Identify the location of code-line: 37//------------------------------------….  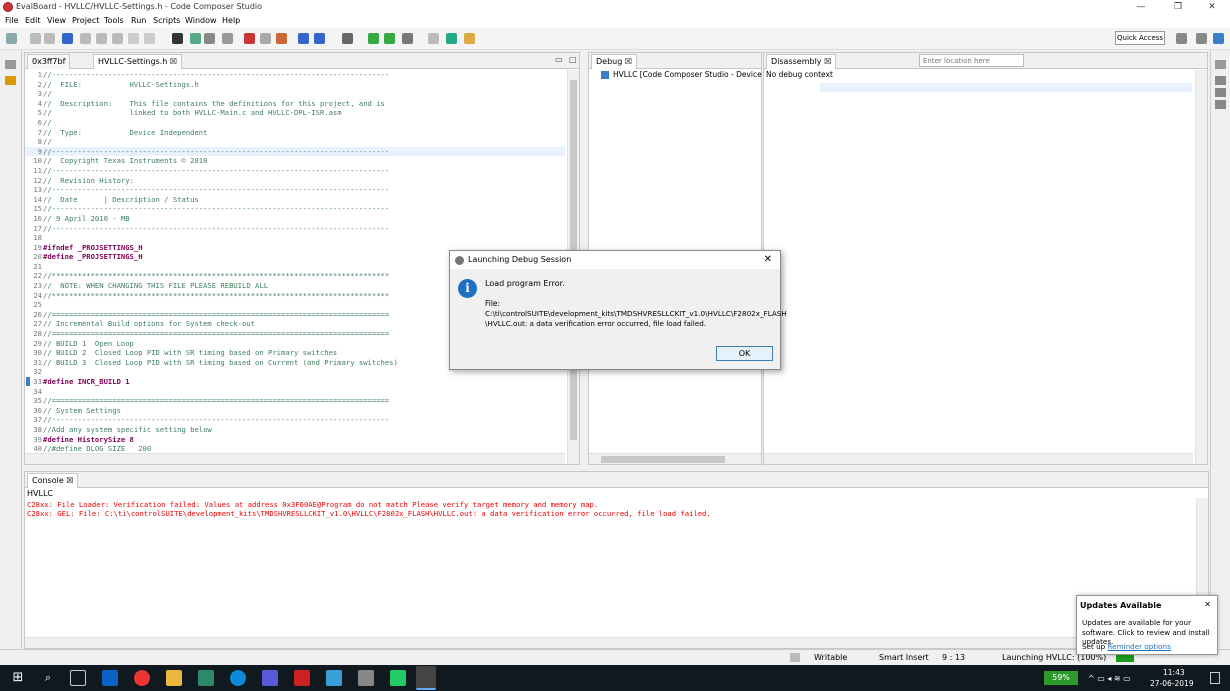
(295, 420).